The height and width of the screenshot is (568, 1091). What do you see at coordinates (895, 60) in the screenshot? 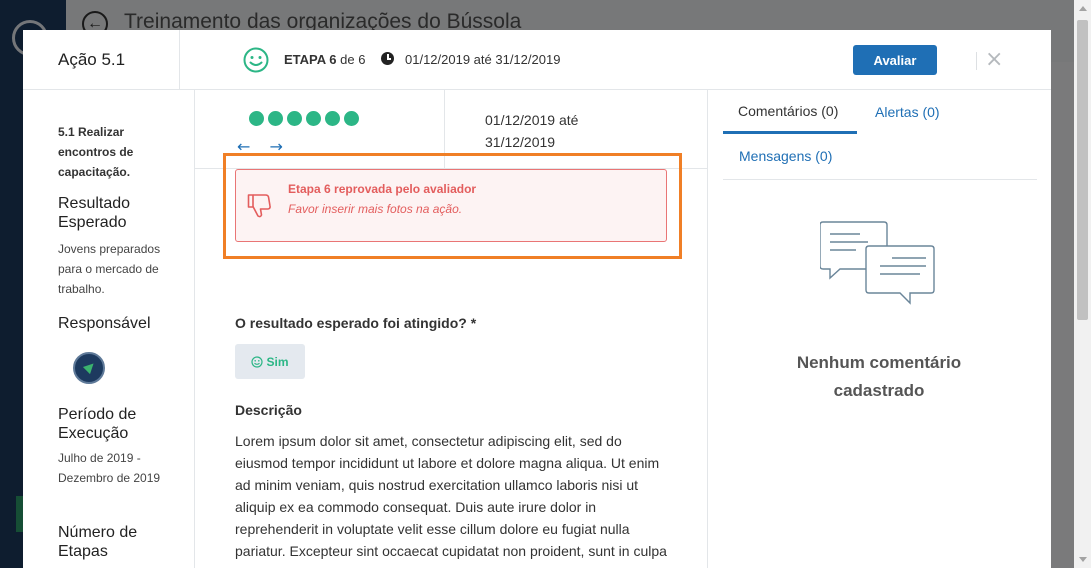
I see `evaluate-button: Avaliar` at bounding box center [895, 60].